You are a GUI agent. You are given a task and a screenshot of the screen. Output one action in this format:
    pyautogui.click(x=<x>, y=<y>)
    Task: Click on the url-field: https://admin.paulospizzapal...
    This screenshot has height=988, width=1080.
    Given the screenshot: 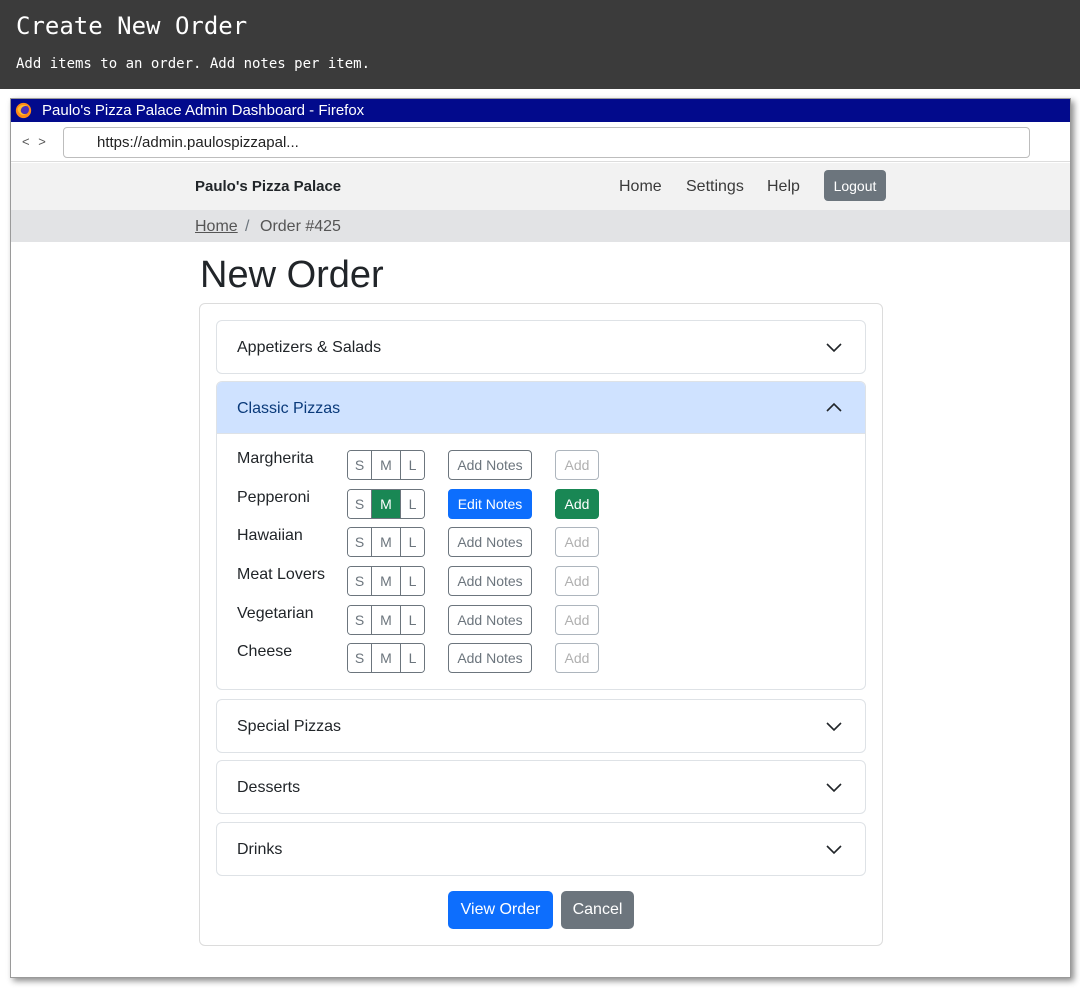 What is the action you would take?
    pyautogui.click(x=546, y=142)
    